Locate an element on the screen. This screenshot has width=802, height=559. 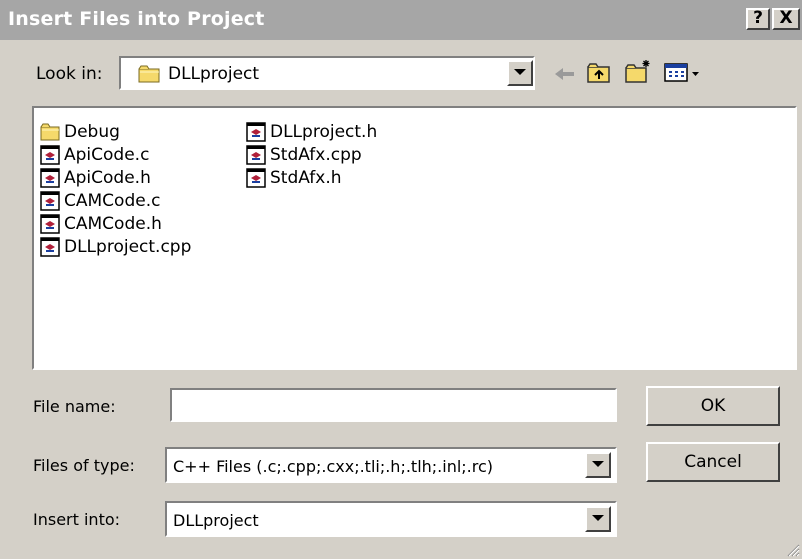
list-item-folder-debug: Debug is located at coordinates (80, 132).